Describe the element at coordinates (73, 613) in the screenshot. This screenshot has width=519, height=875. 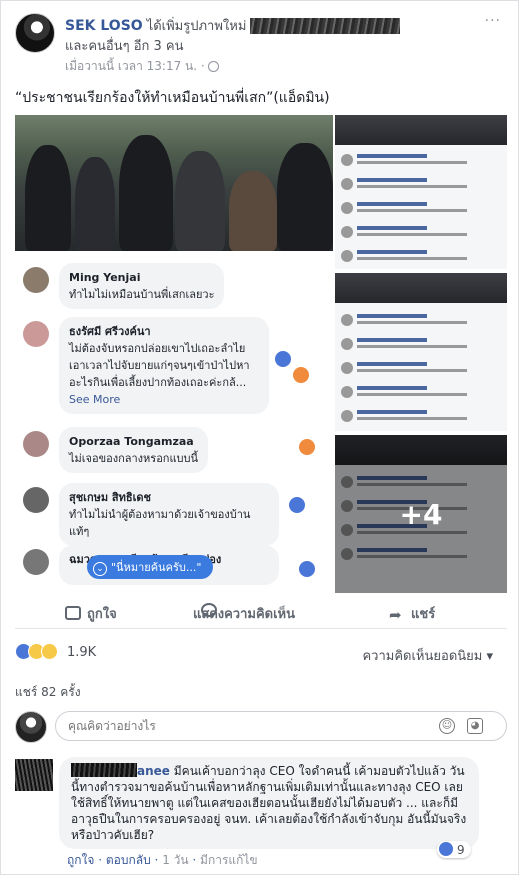
I see `thumbs-up-icon` at that location.